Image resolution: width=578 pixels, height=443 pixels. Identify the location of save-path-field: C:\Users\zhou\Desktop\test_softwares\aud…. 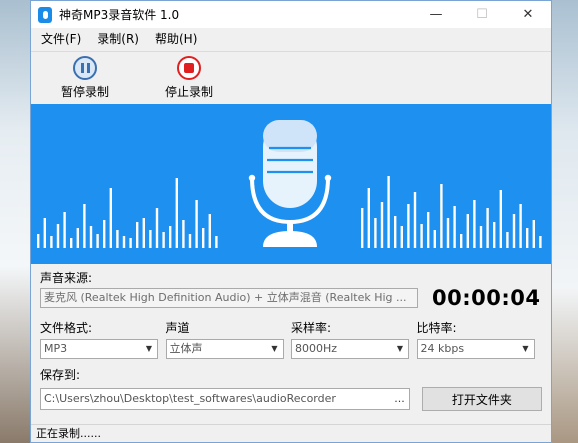
(225, 399).